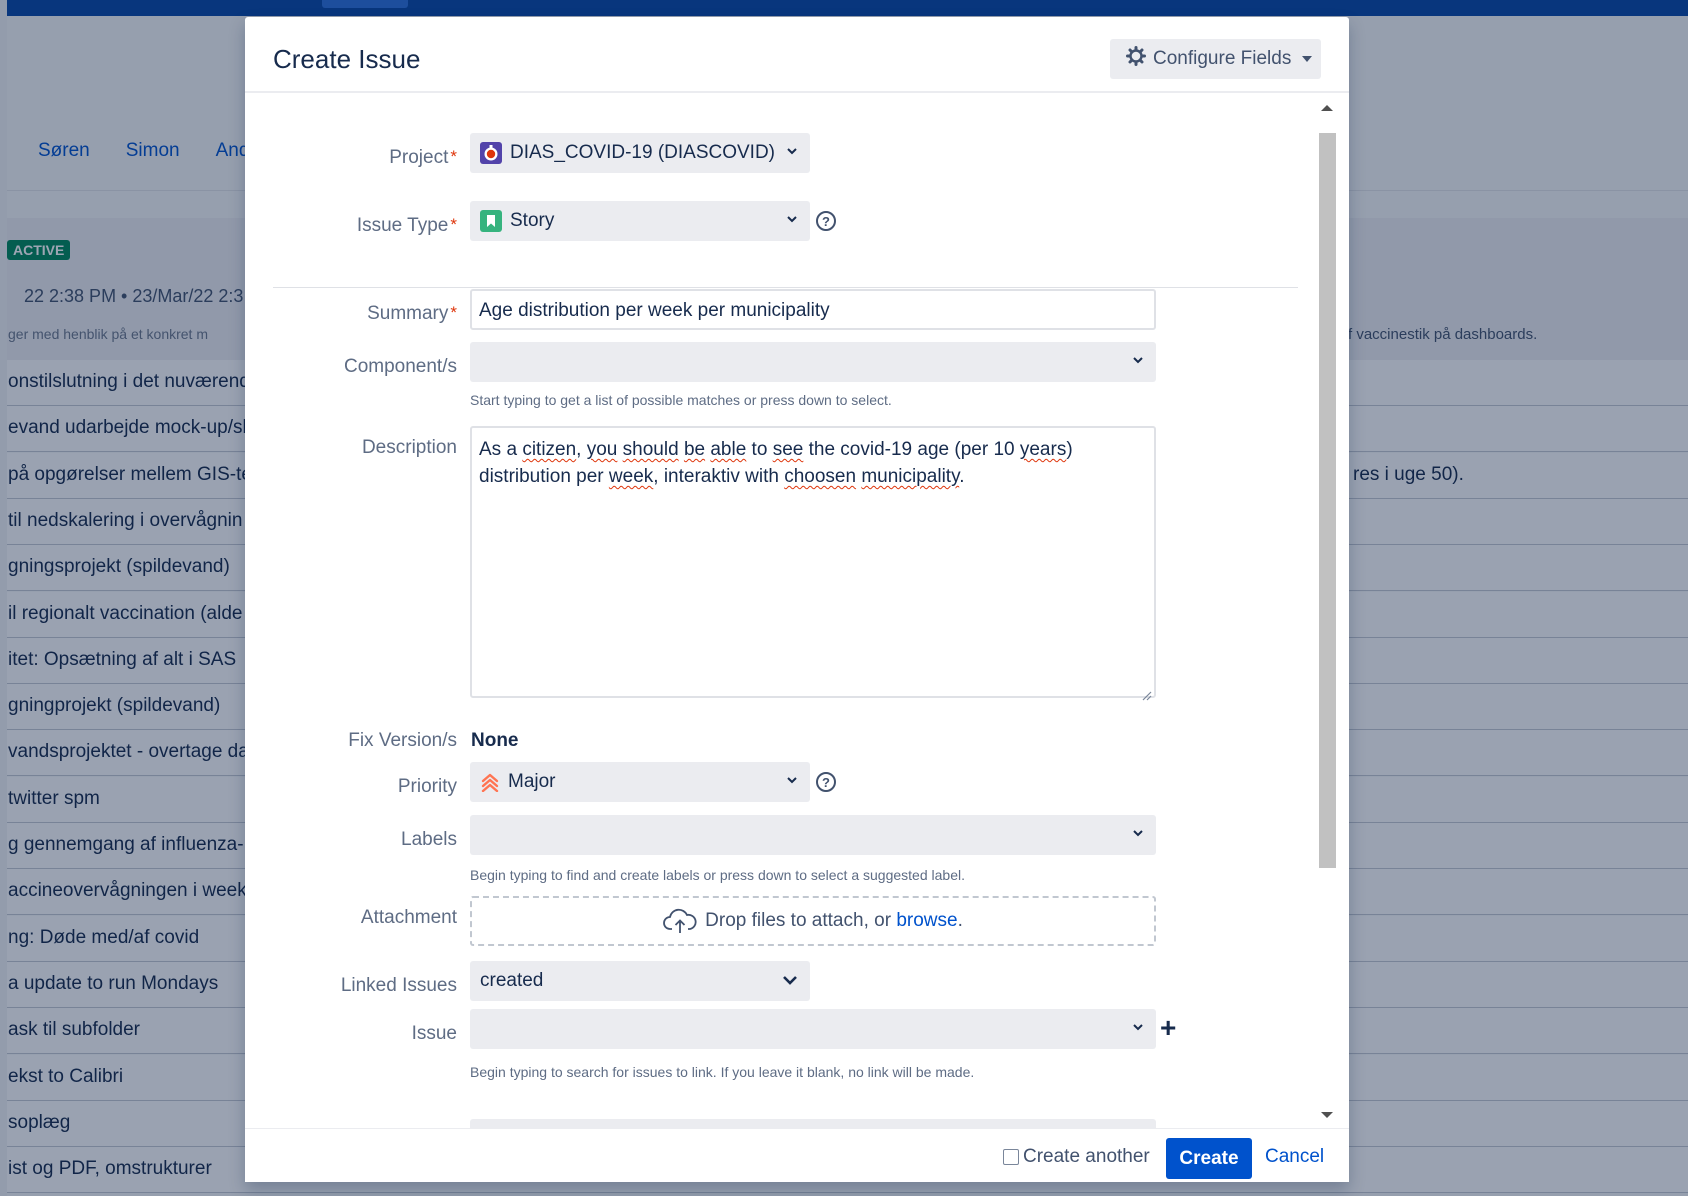 The height and width of the screenshot is (1196, 1688). What do you see at coordinates (351, 158) in the screenshot?
I see `project-label-wrap: Project *` at bounding box center [351, 158].